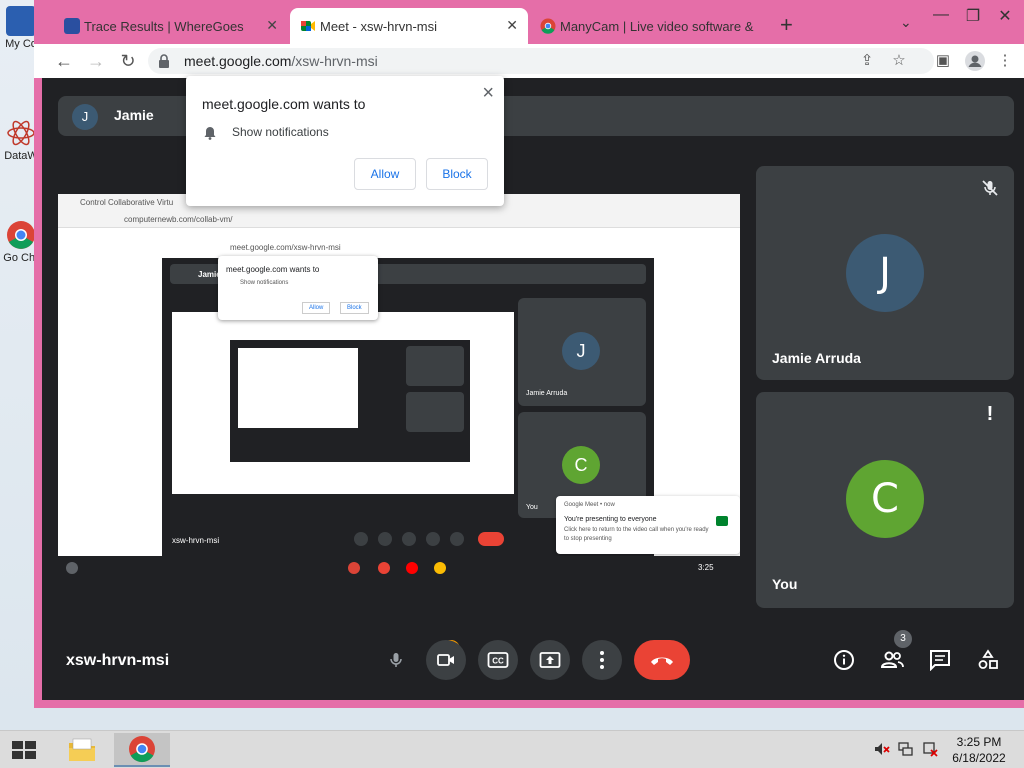 This screenshot has width=1024, height=768. I want to click on tab-wheregoes: Trace Results | WhereGoes ✕, so click(171, 26).